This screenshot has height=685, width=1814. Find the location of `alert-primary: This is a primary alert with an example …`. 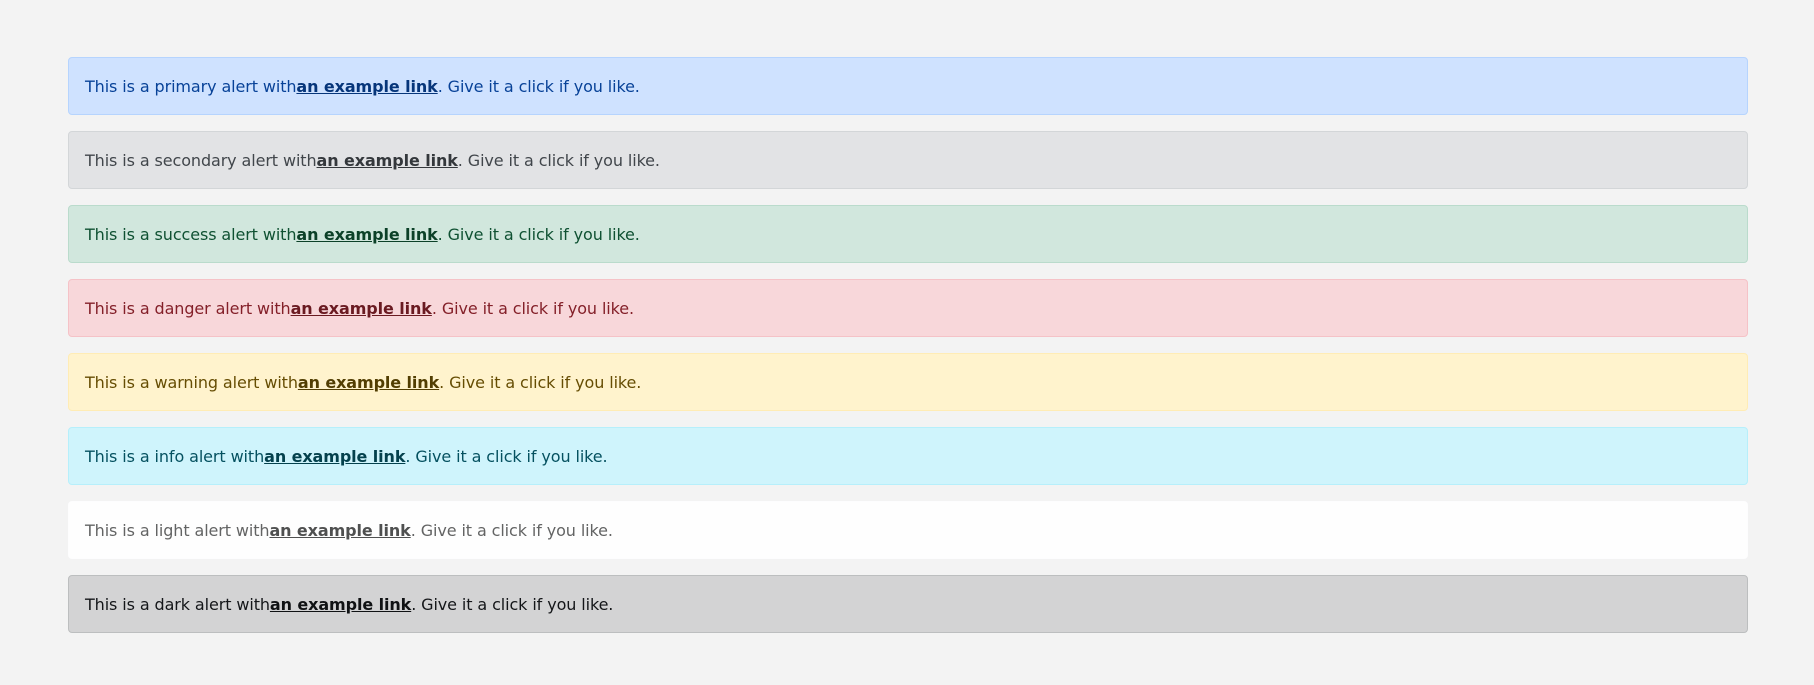

alert-primary: This is a primary alert with an example … is located at coordinates (908, 86).